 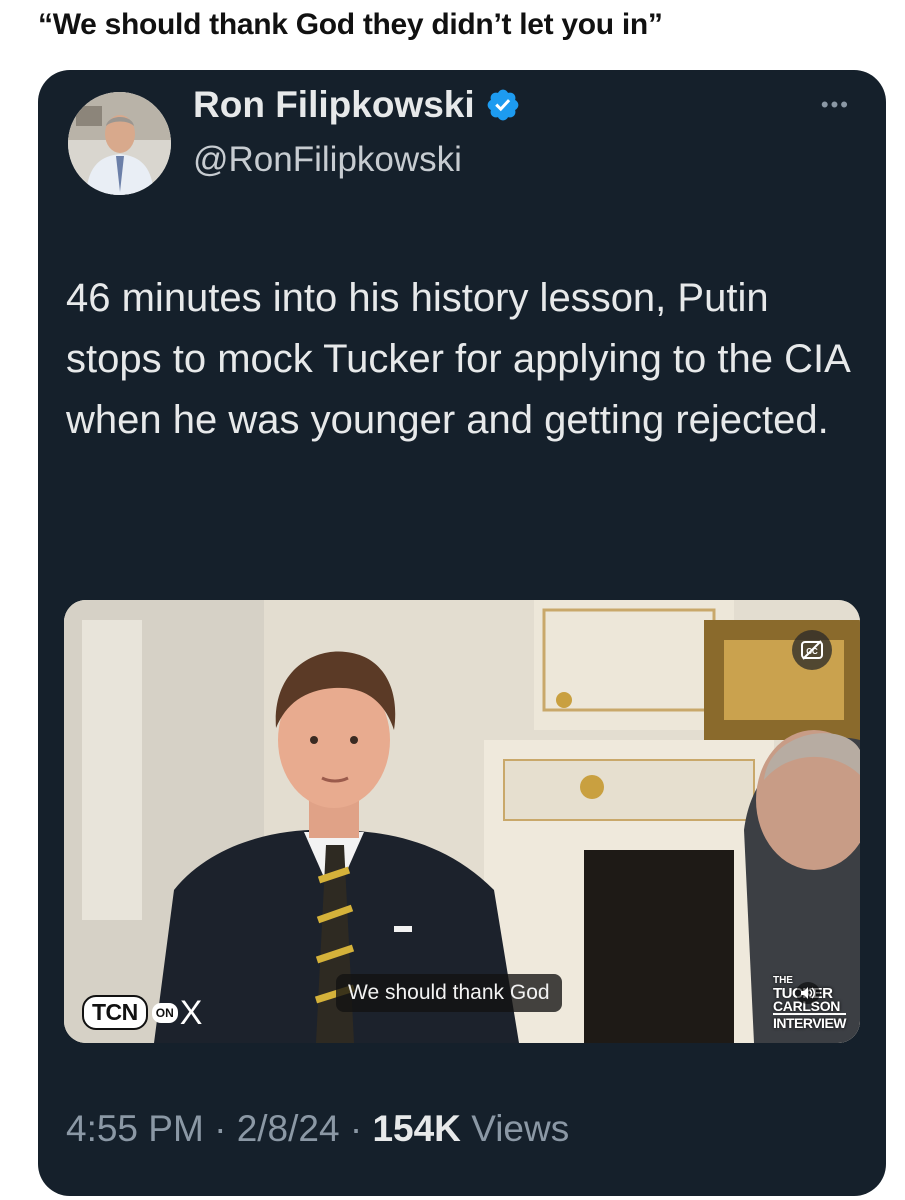 I want to click on tcn-on-label: ON, so click(x=164, y=1012).